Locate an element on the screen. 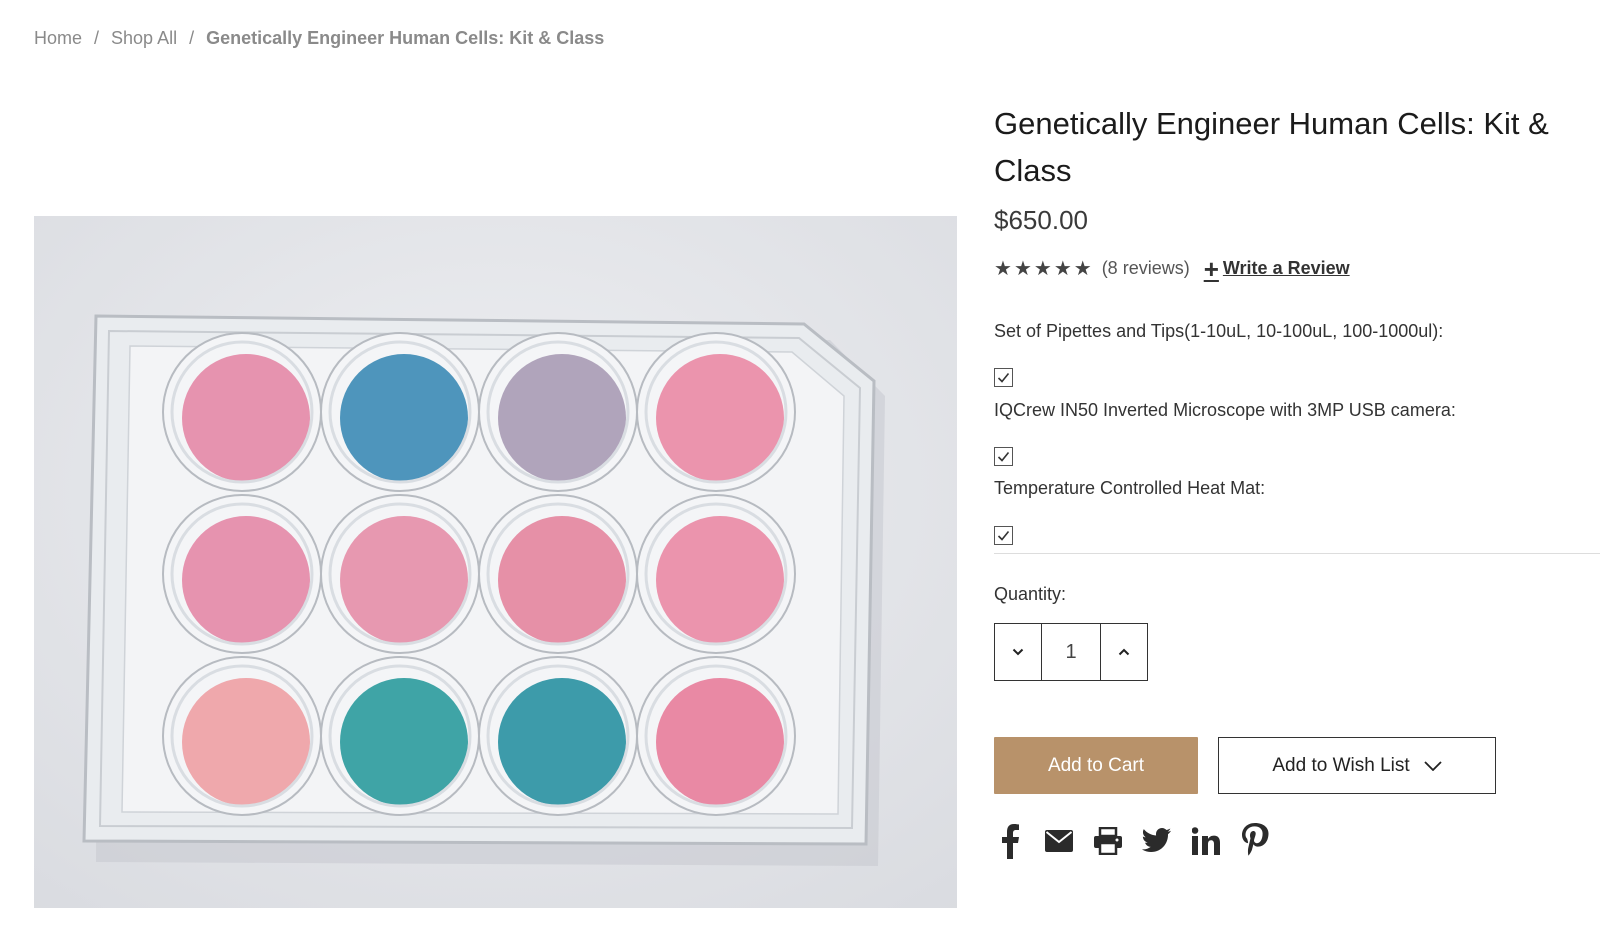 The image size is (1600, 939). write-review-link: + Write a Review is located at coordinates (1276, 268).